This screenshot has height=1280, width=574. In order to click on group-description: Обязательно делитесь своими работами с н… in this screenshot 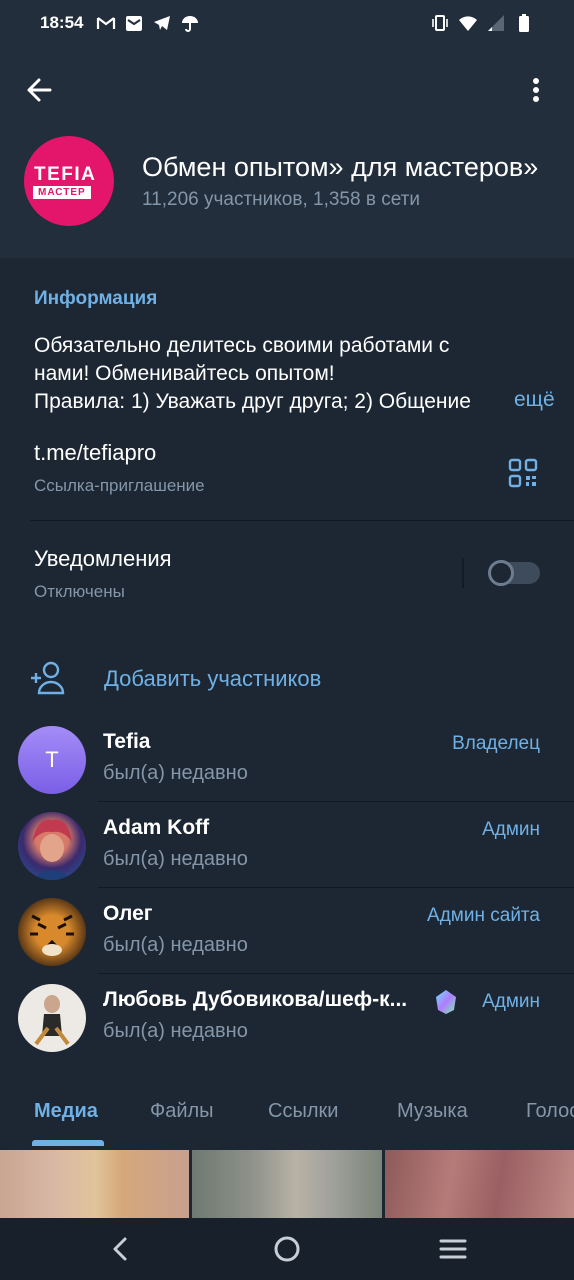, I will do `click(289, 374)`.